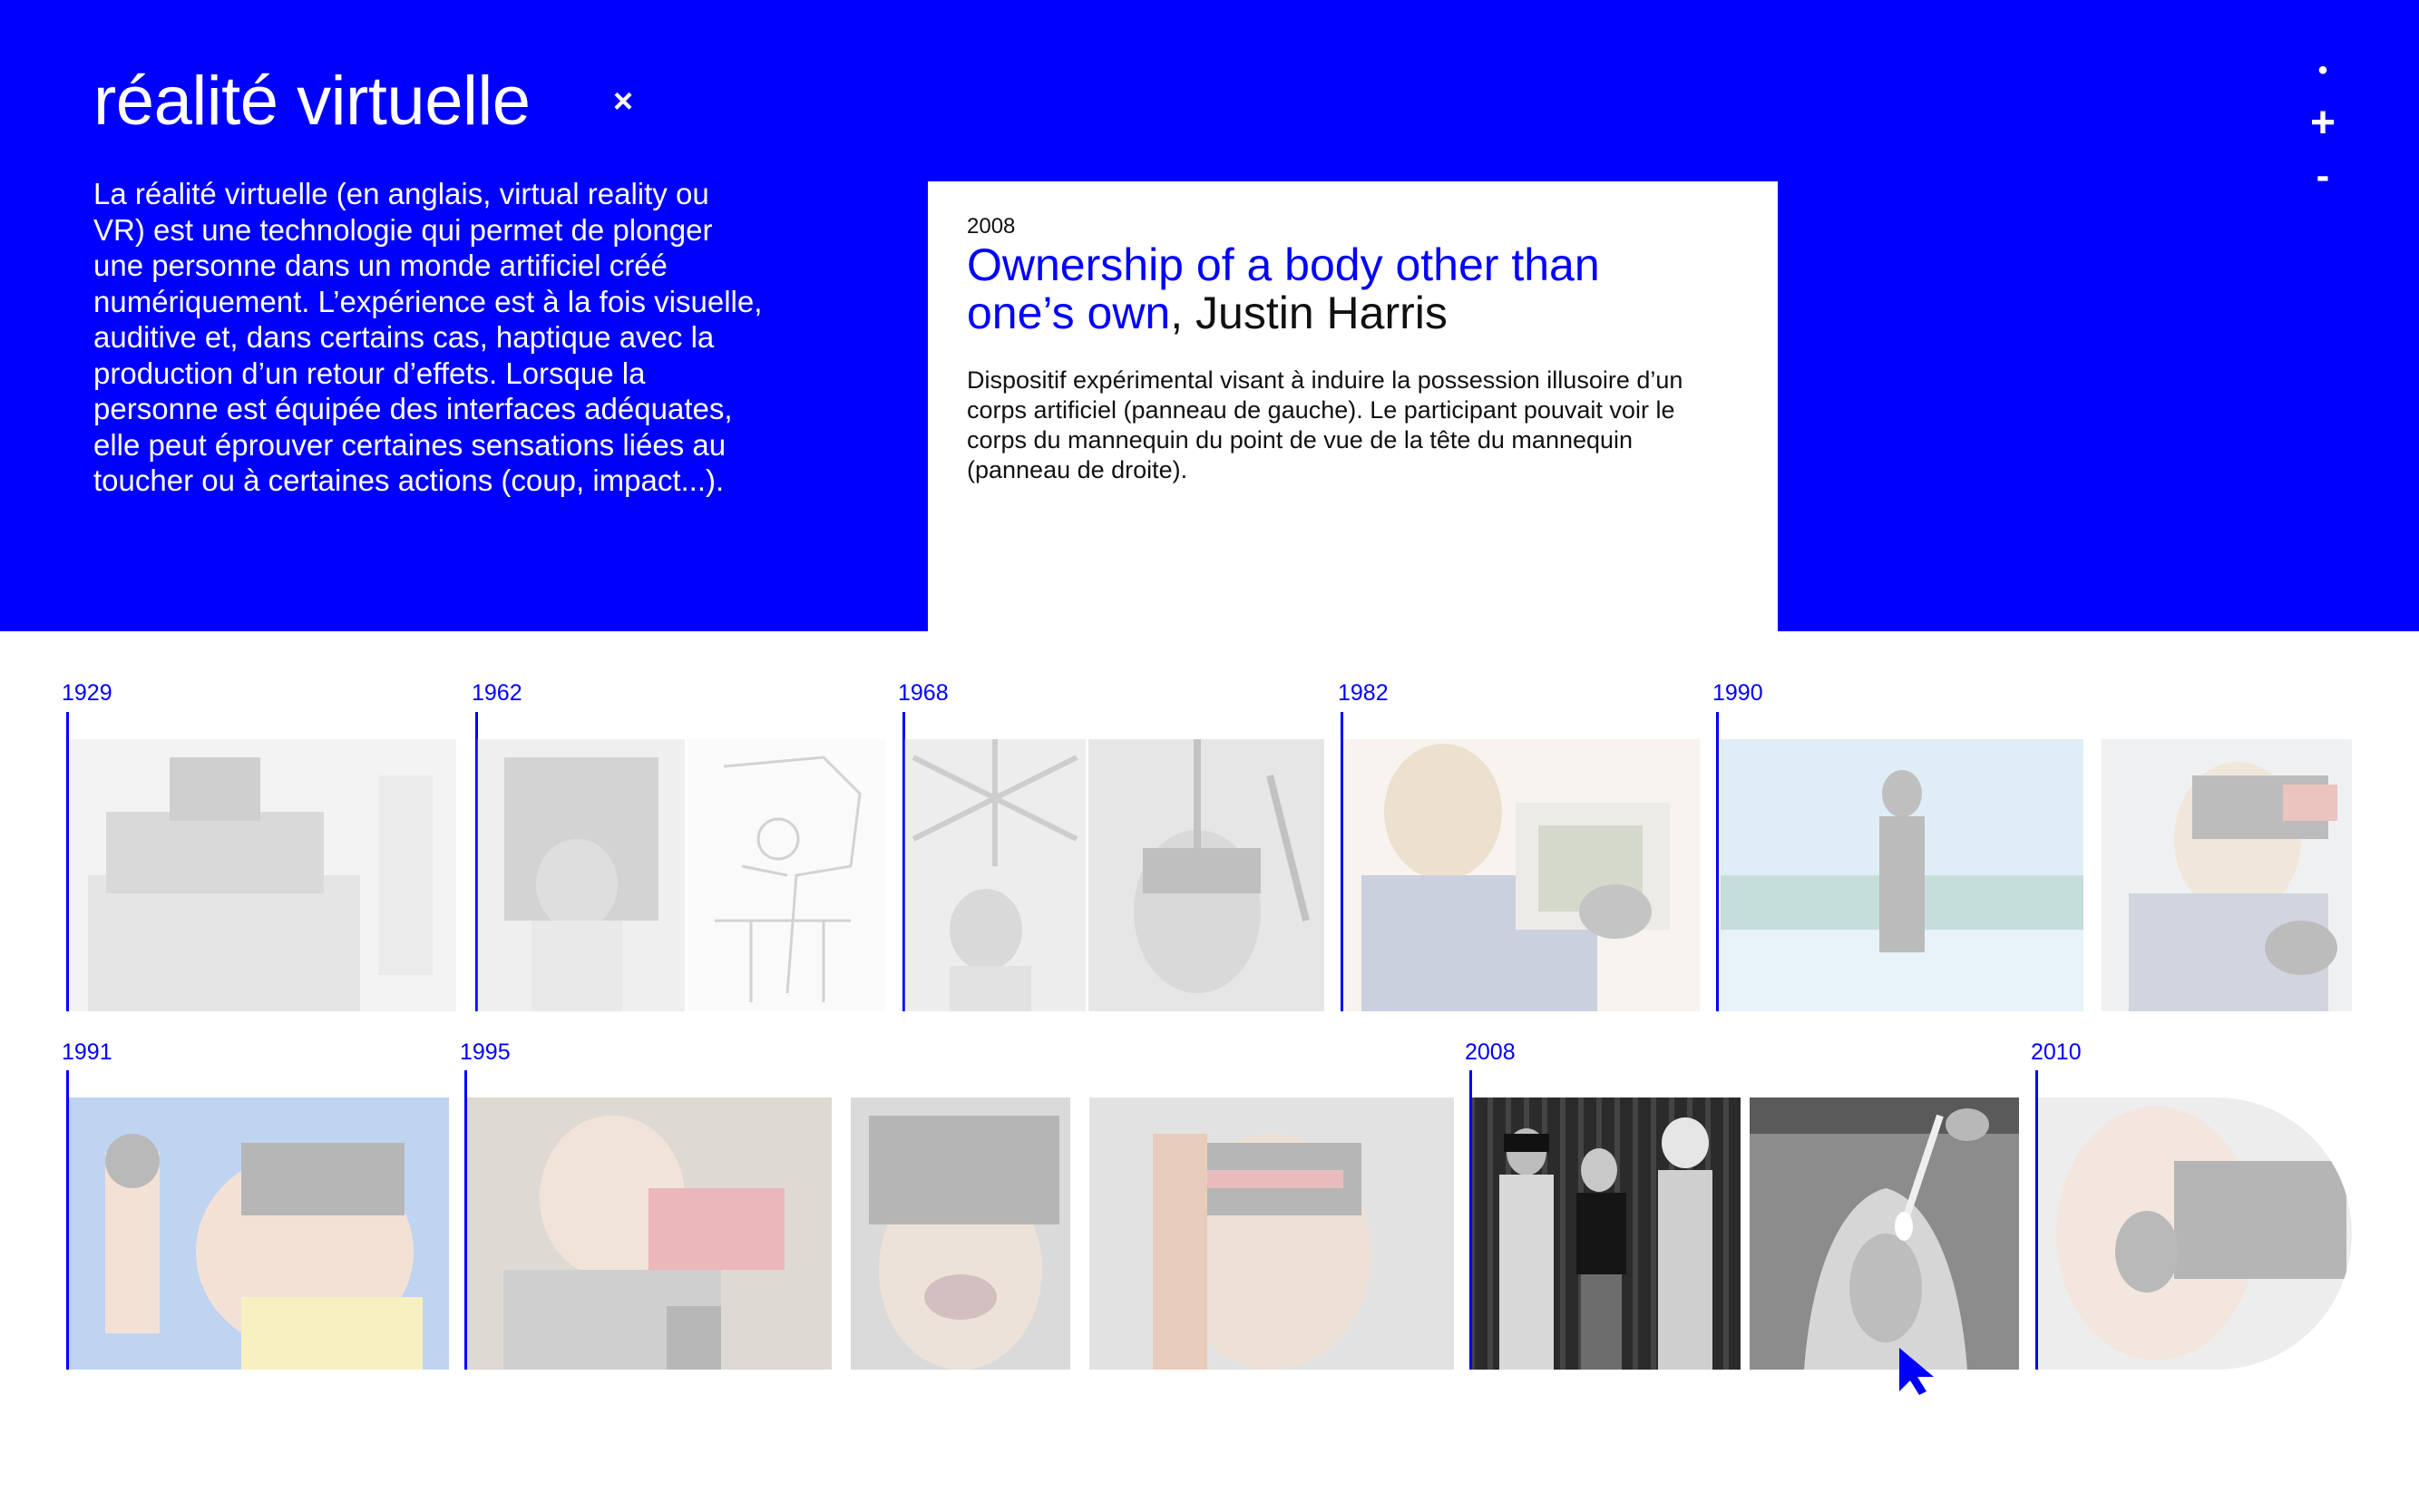 This screenshot has height=1512, width=2419. I want to click on year-label: 1982, so click(1363, 693).